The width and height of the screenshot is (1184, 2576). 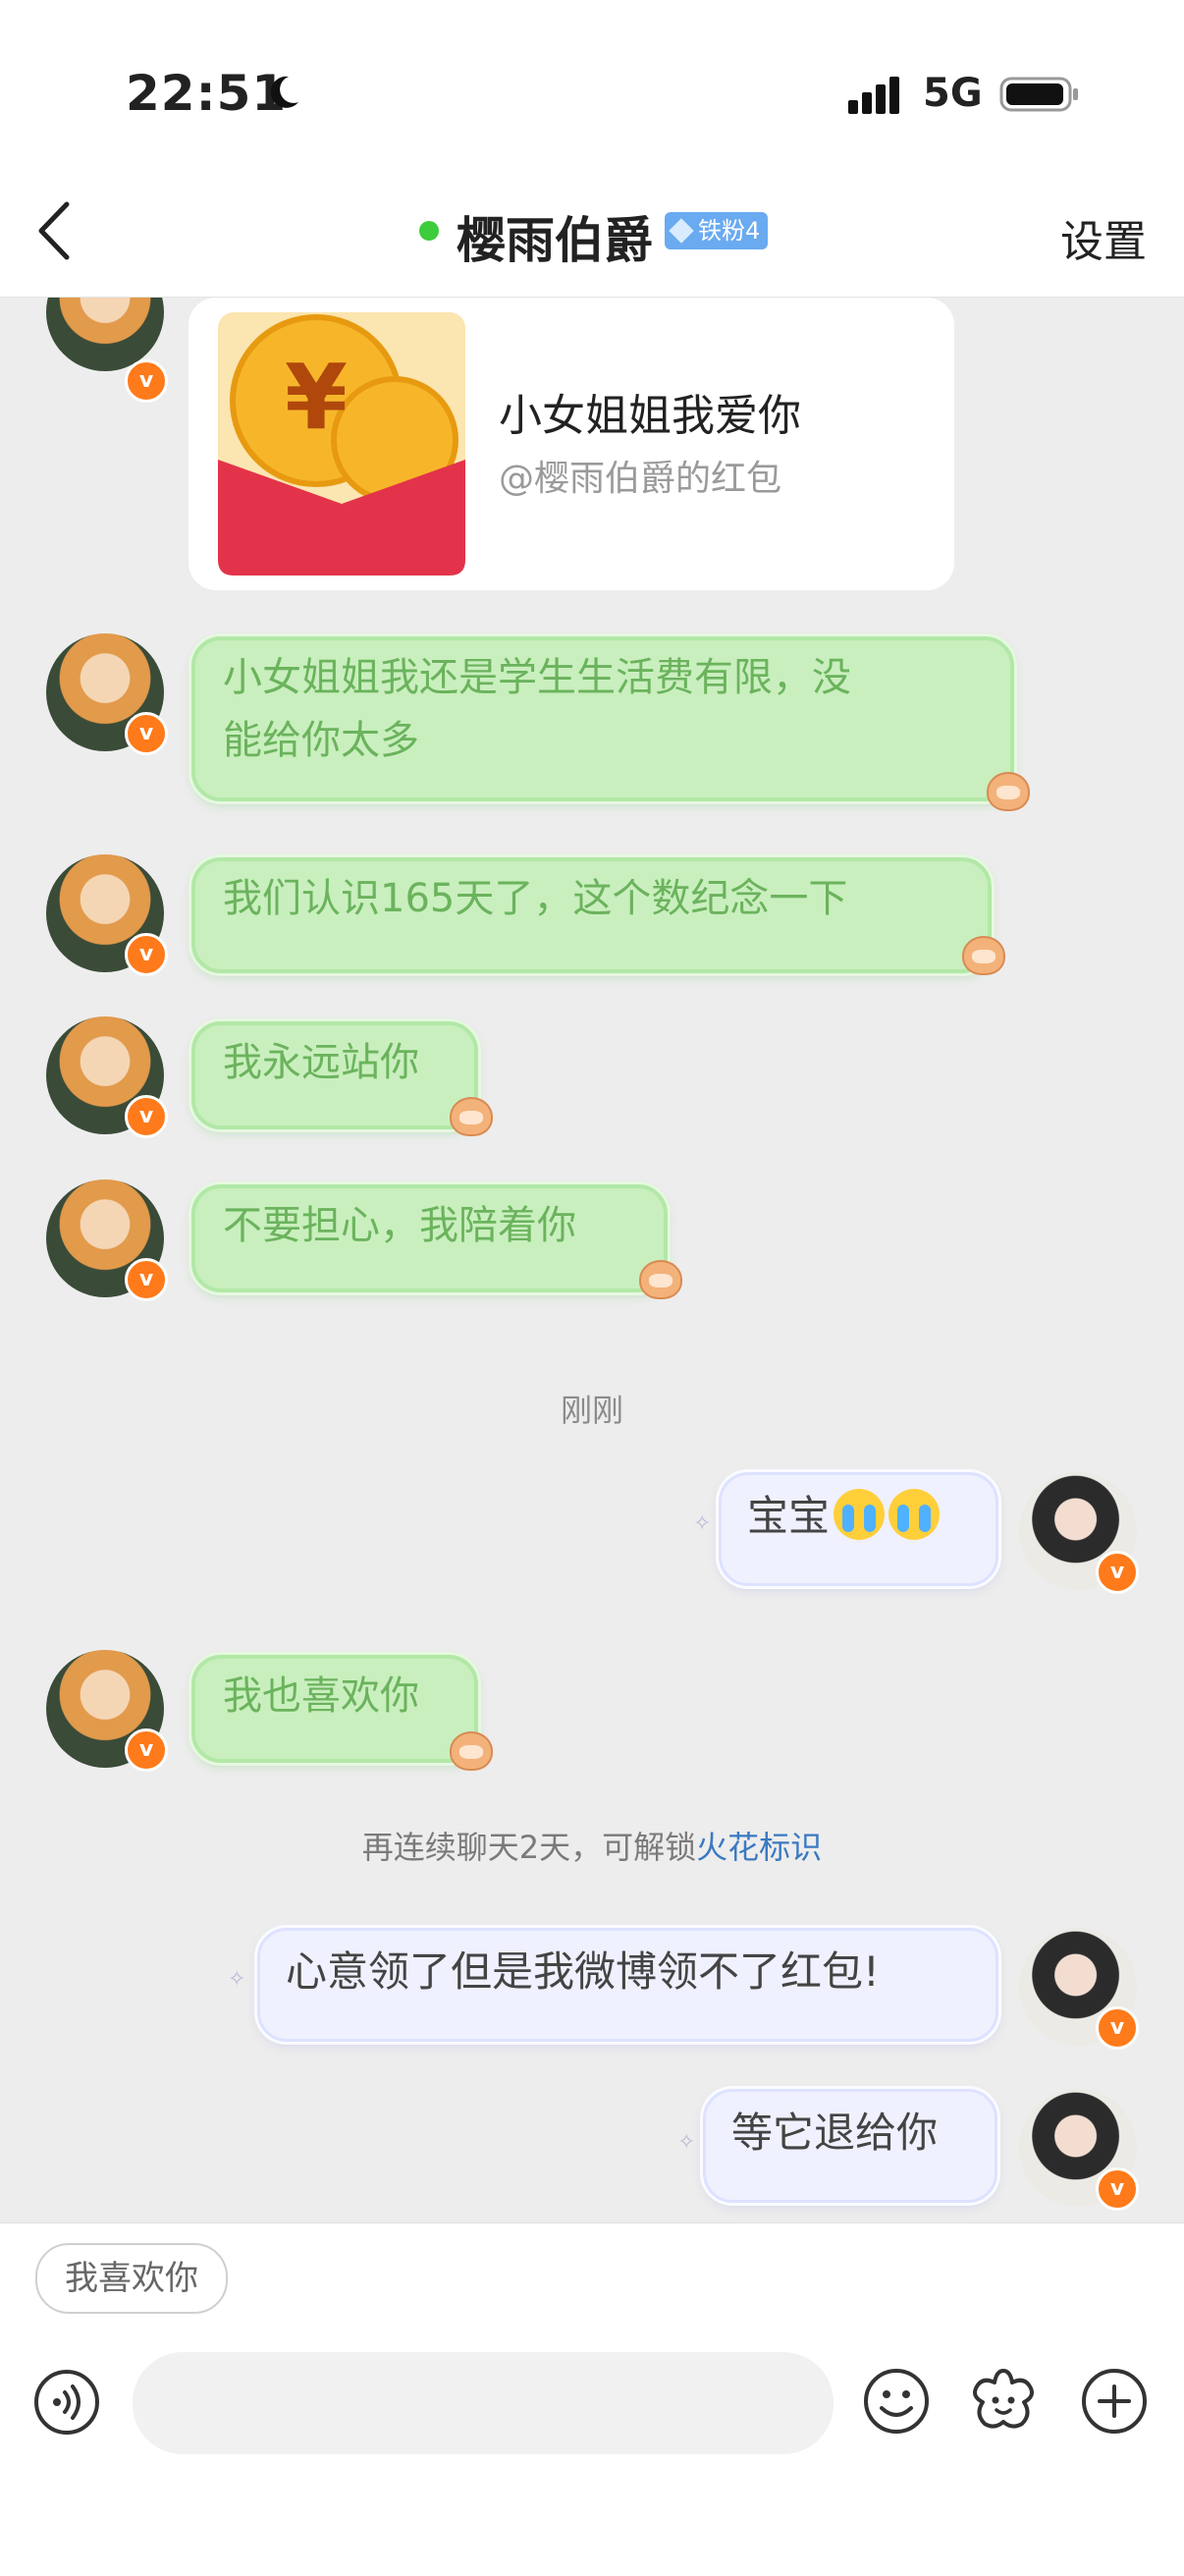 I want to click on fan-level-badge: 铁粉4, so click(x=717, y=230).